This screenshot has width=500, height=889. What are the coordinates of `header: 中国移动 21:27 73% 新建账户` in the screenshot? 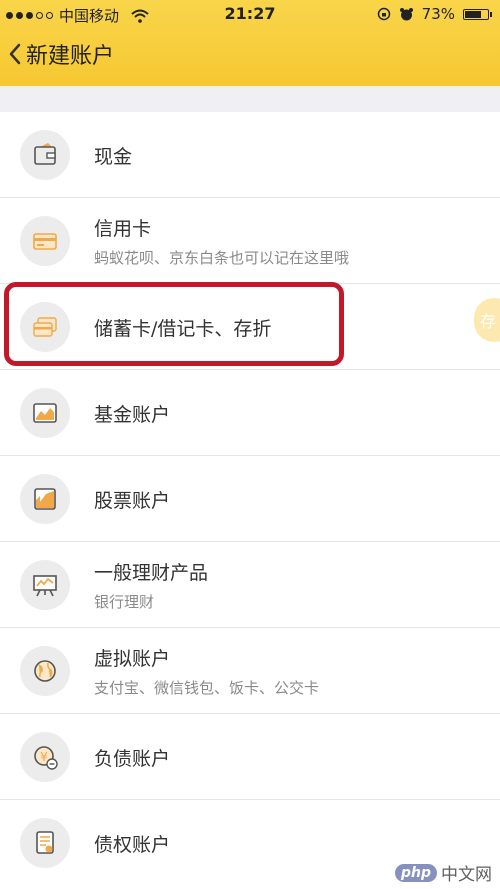 It's located at (250, 43).